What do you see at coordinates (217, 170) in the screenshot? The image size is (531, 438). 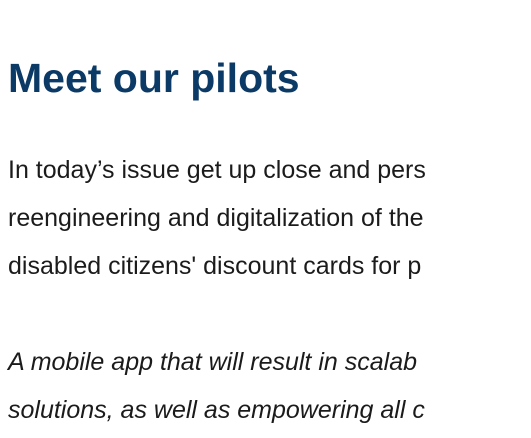 I see `intro-paragraph-line-1: In today’s issue get up close and pers` at bounding box center [217, 170].